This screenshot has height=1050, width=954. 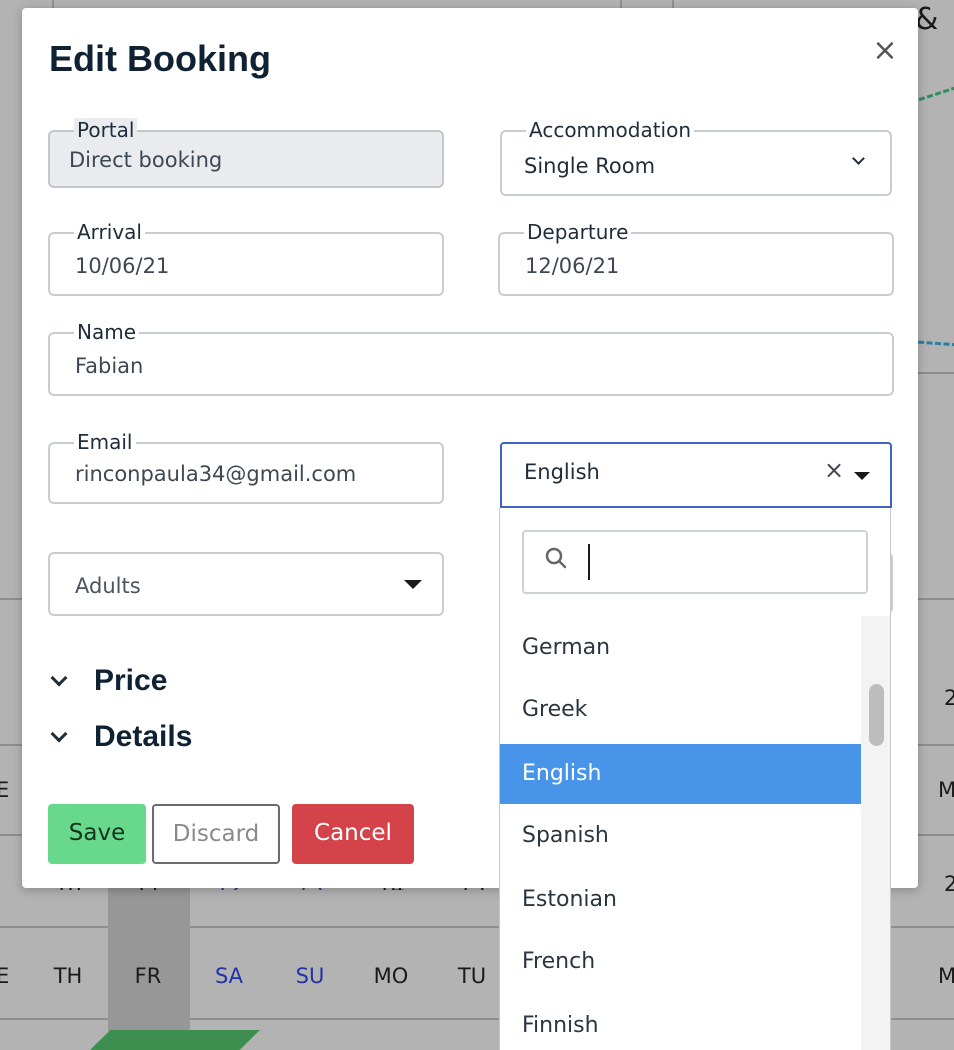 I want to click on name-field: Name Fabian, so click(x=471, y=358).